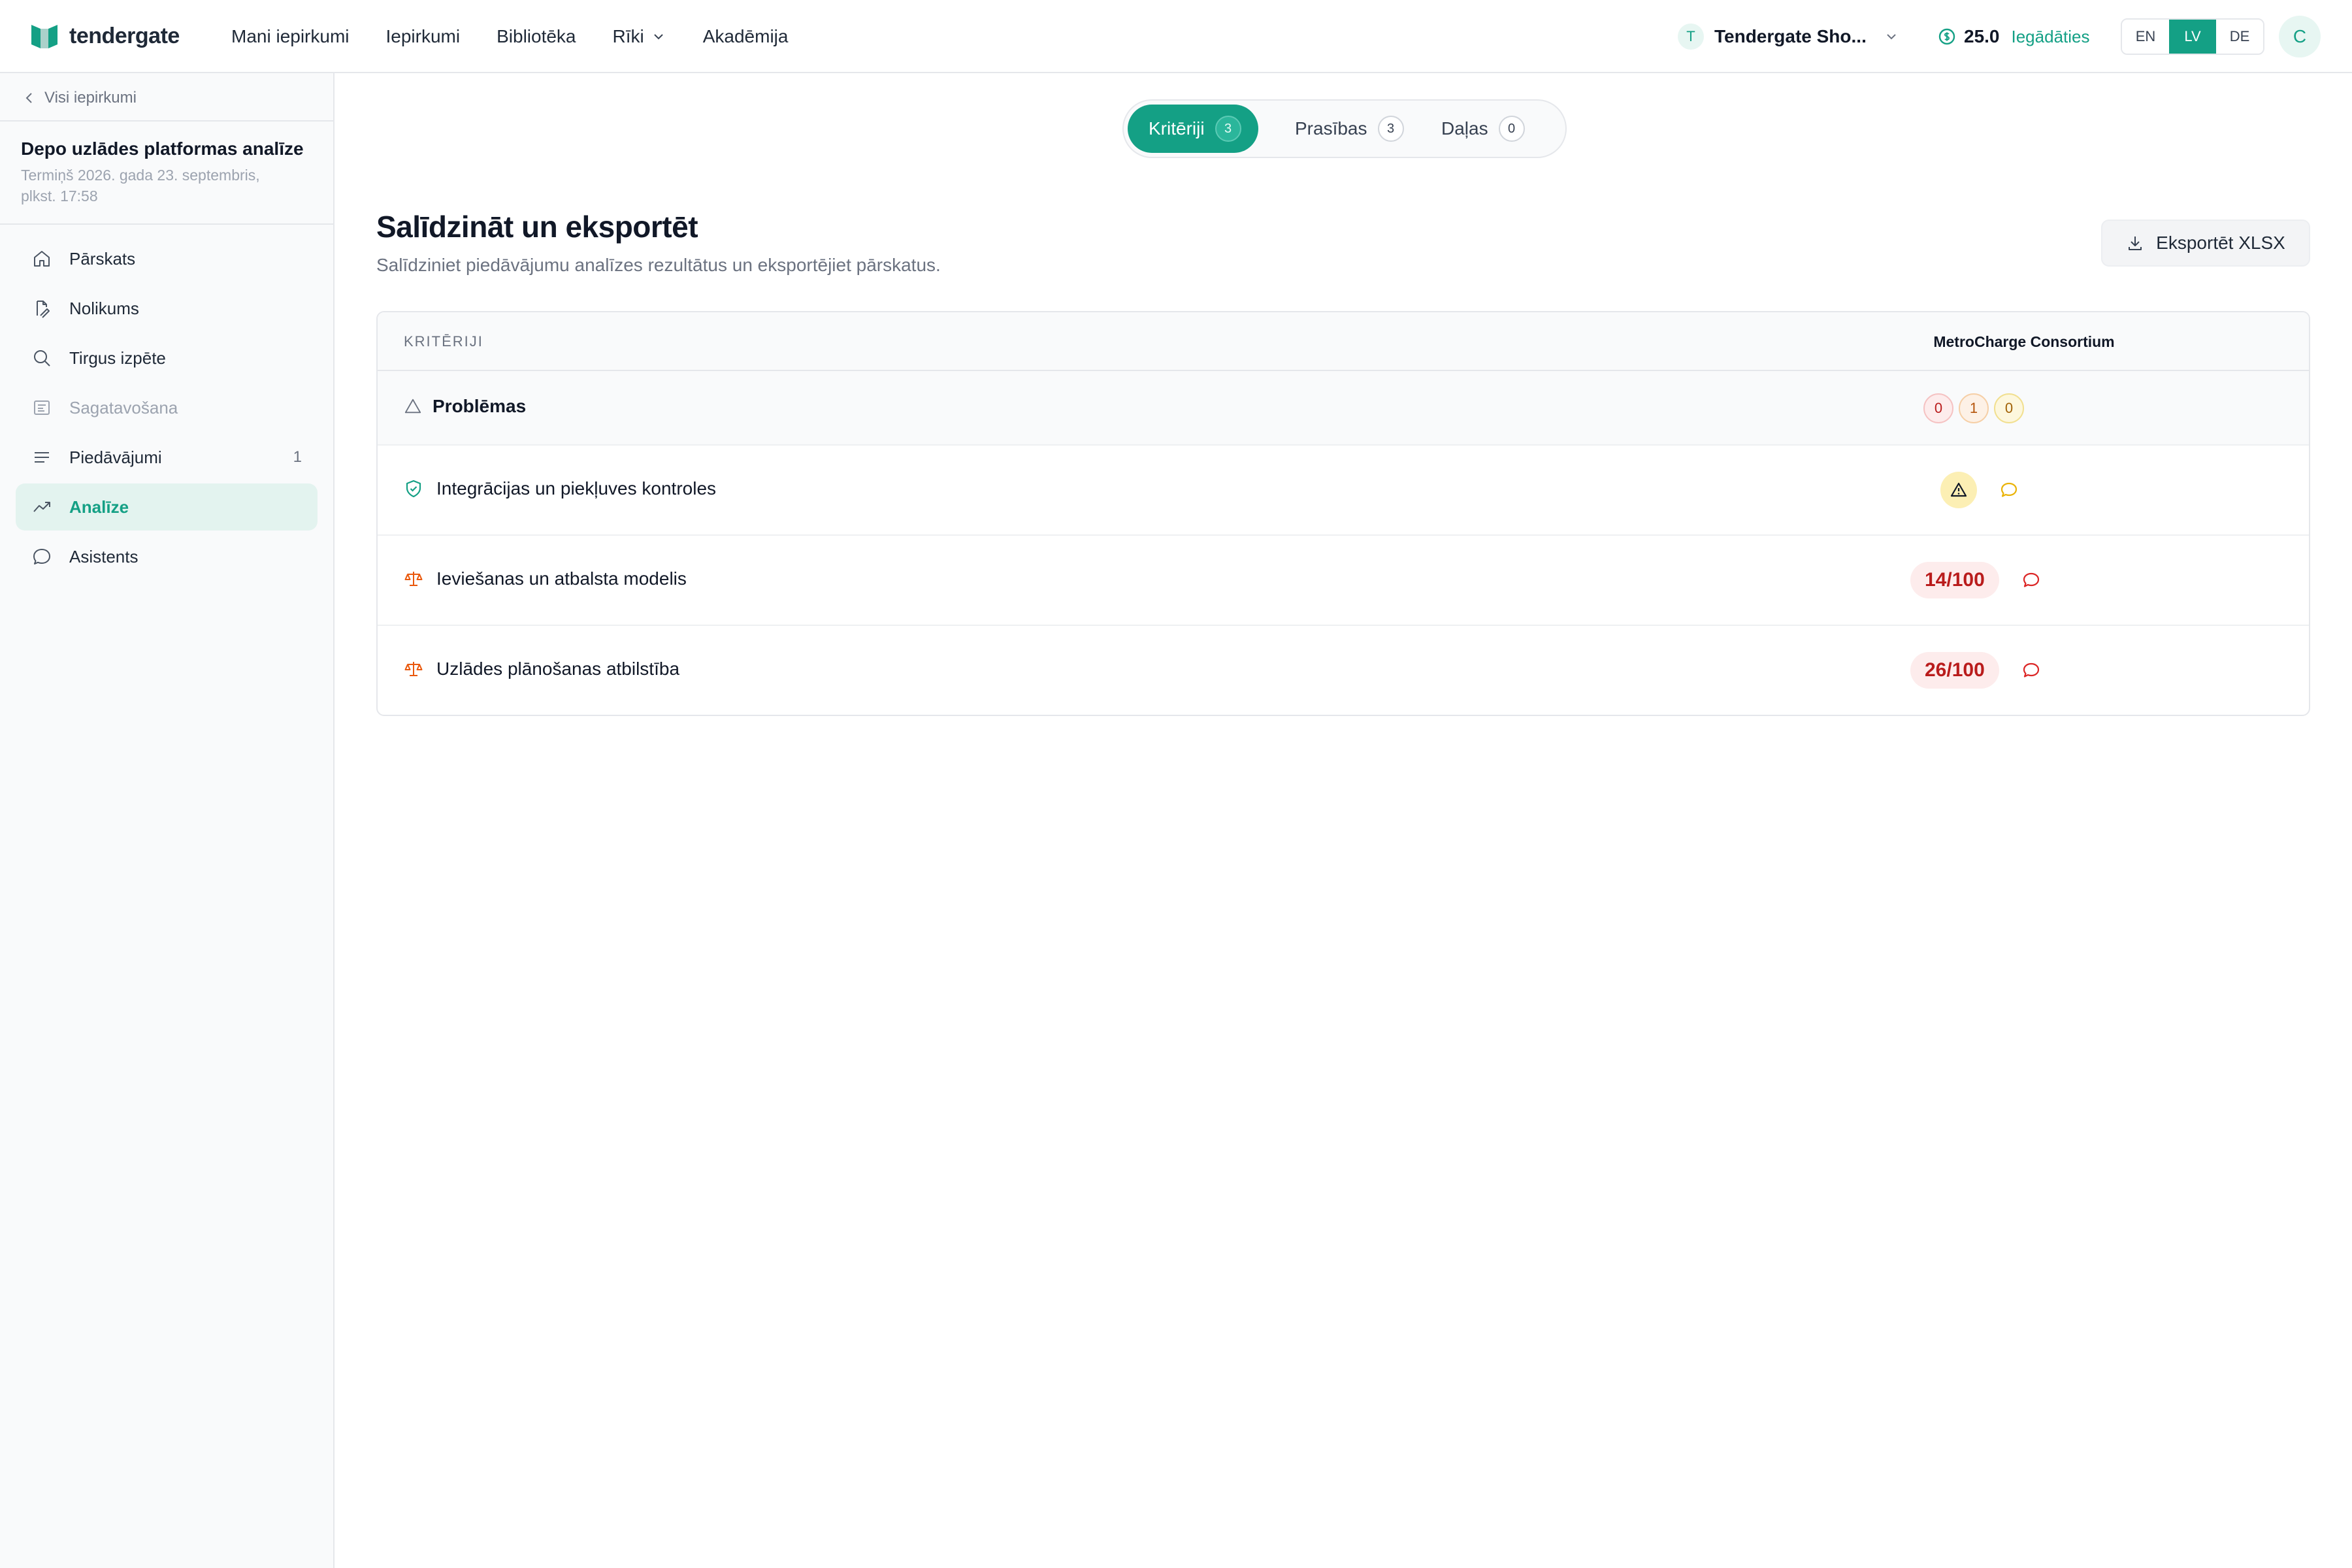 This screenshot has height=1568, width=2352. What do you see at coordinates (2220, 243) in the screenshot?
I see `export-label: Eksportēt XLSX` at bounding box center [2220, 243].